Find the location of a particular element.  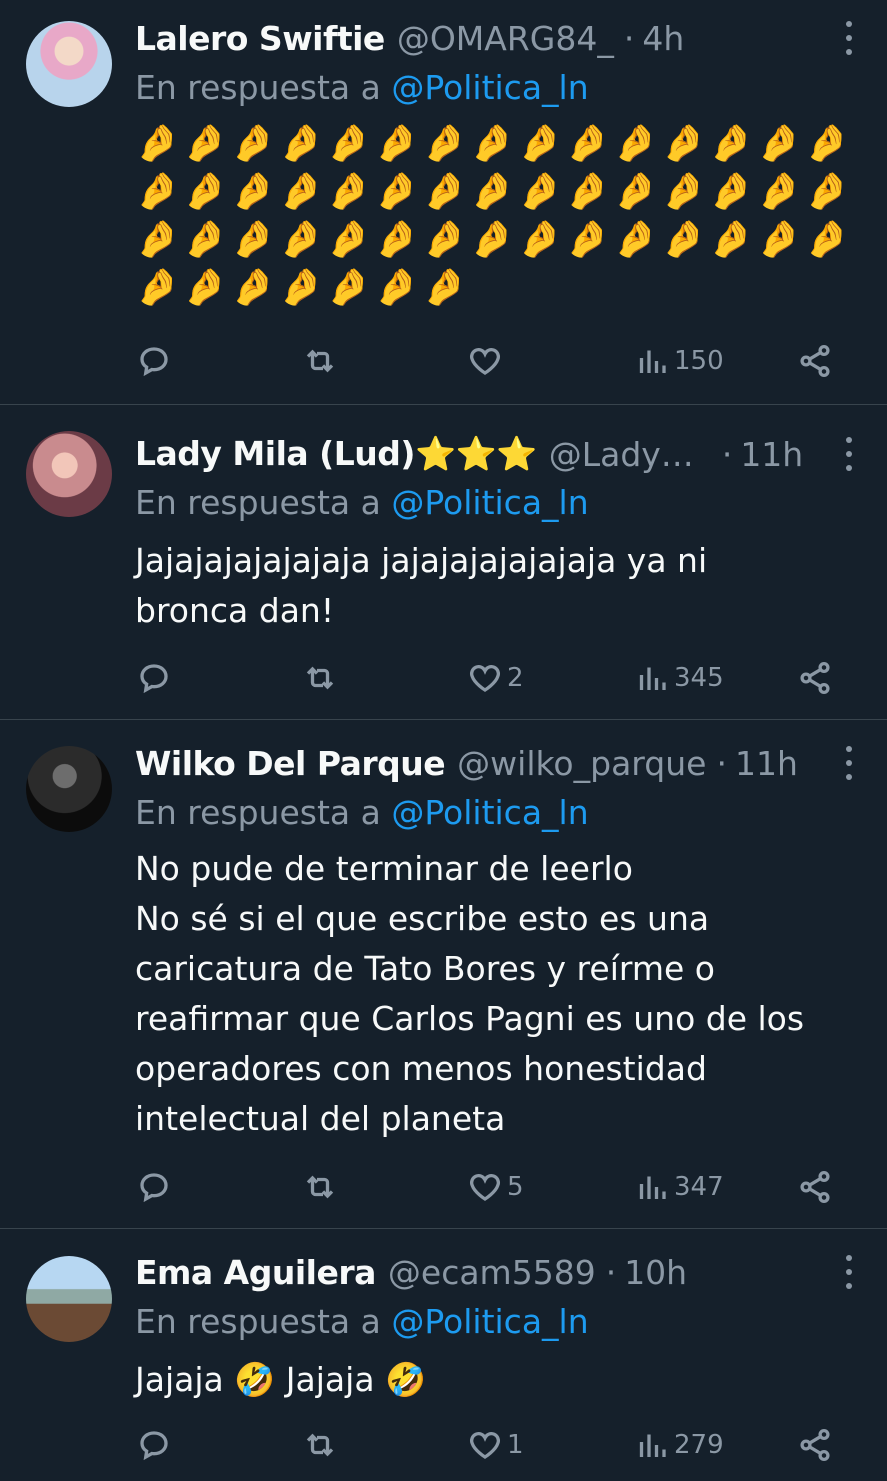

user-handle: @ecam5589 is located at coordinates (492, 1272).